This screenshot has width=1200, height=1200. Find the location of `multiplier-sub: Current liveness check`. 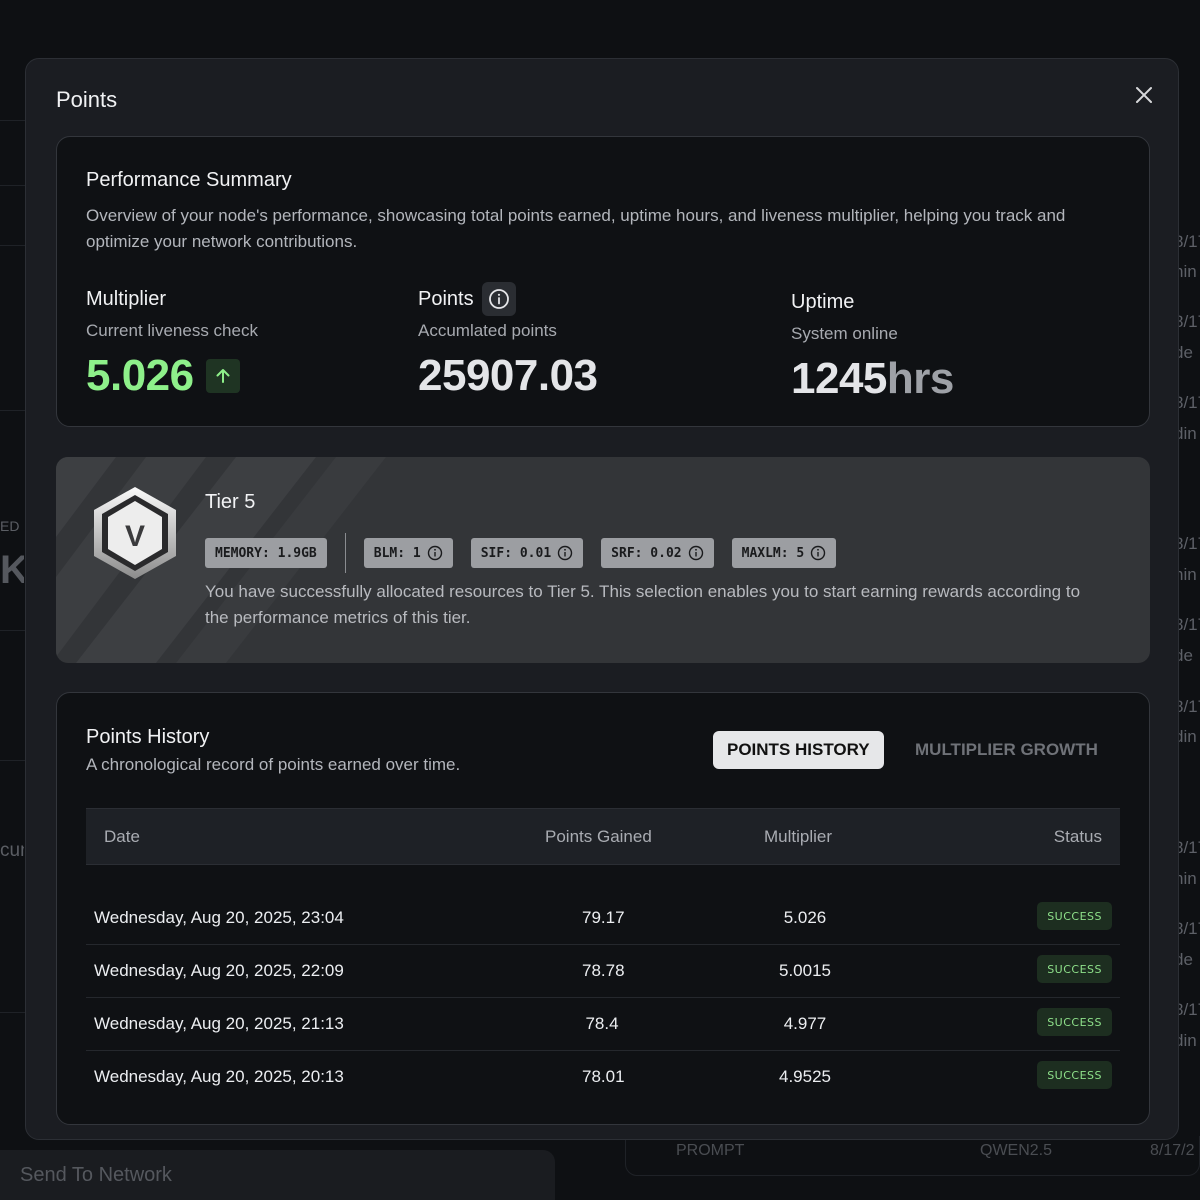

multiplier-sub: Current liveness check is located at coordinates (172, 330).